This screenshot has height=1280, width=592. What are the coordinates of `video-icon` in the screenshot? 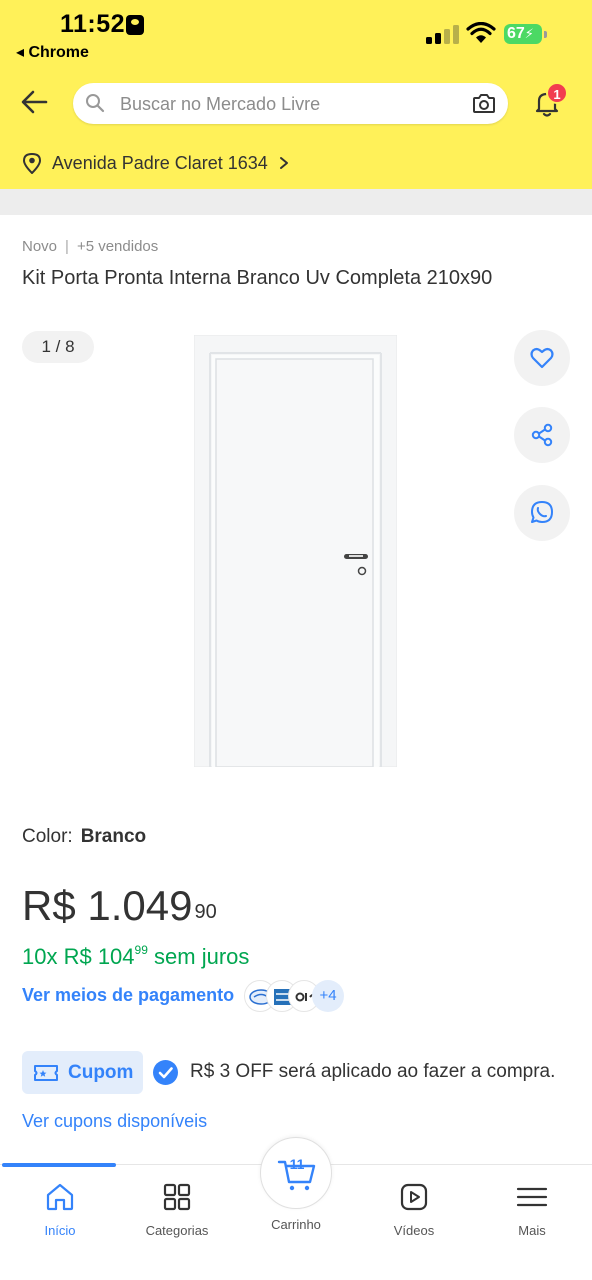 It's located at (414, 1197).